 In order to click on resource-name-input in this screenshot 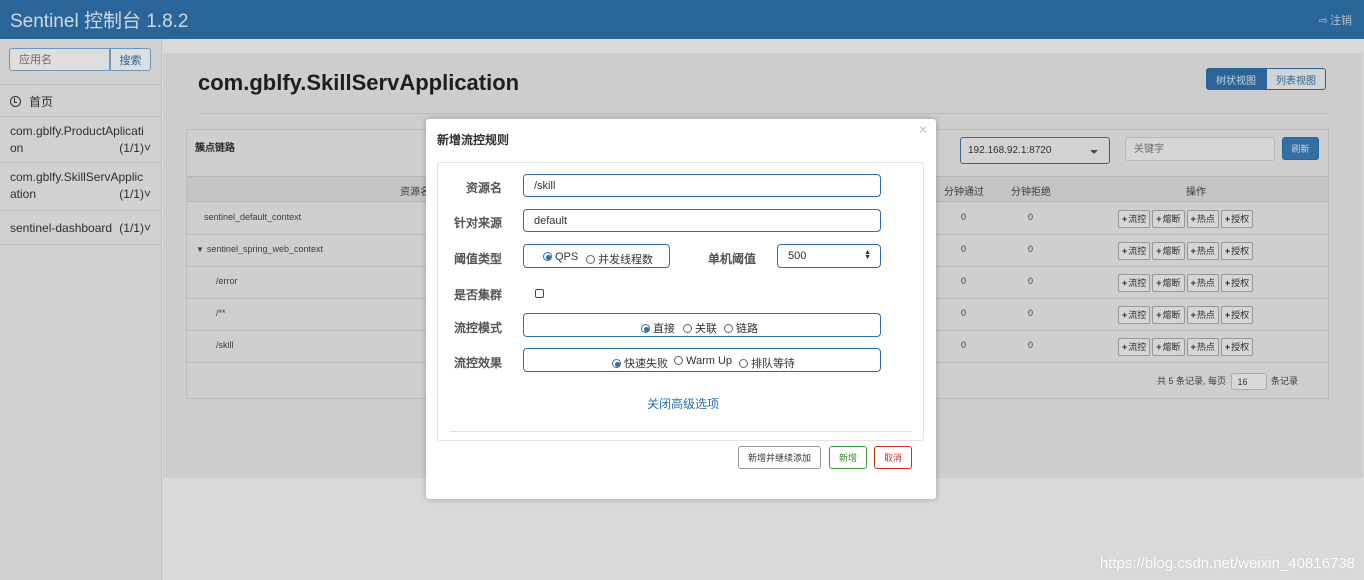, I will do `click(702, 185)`.